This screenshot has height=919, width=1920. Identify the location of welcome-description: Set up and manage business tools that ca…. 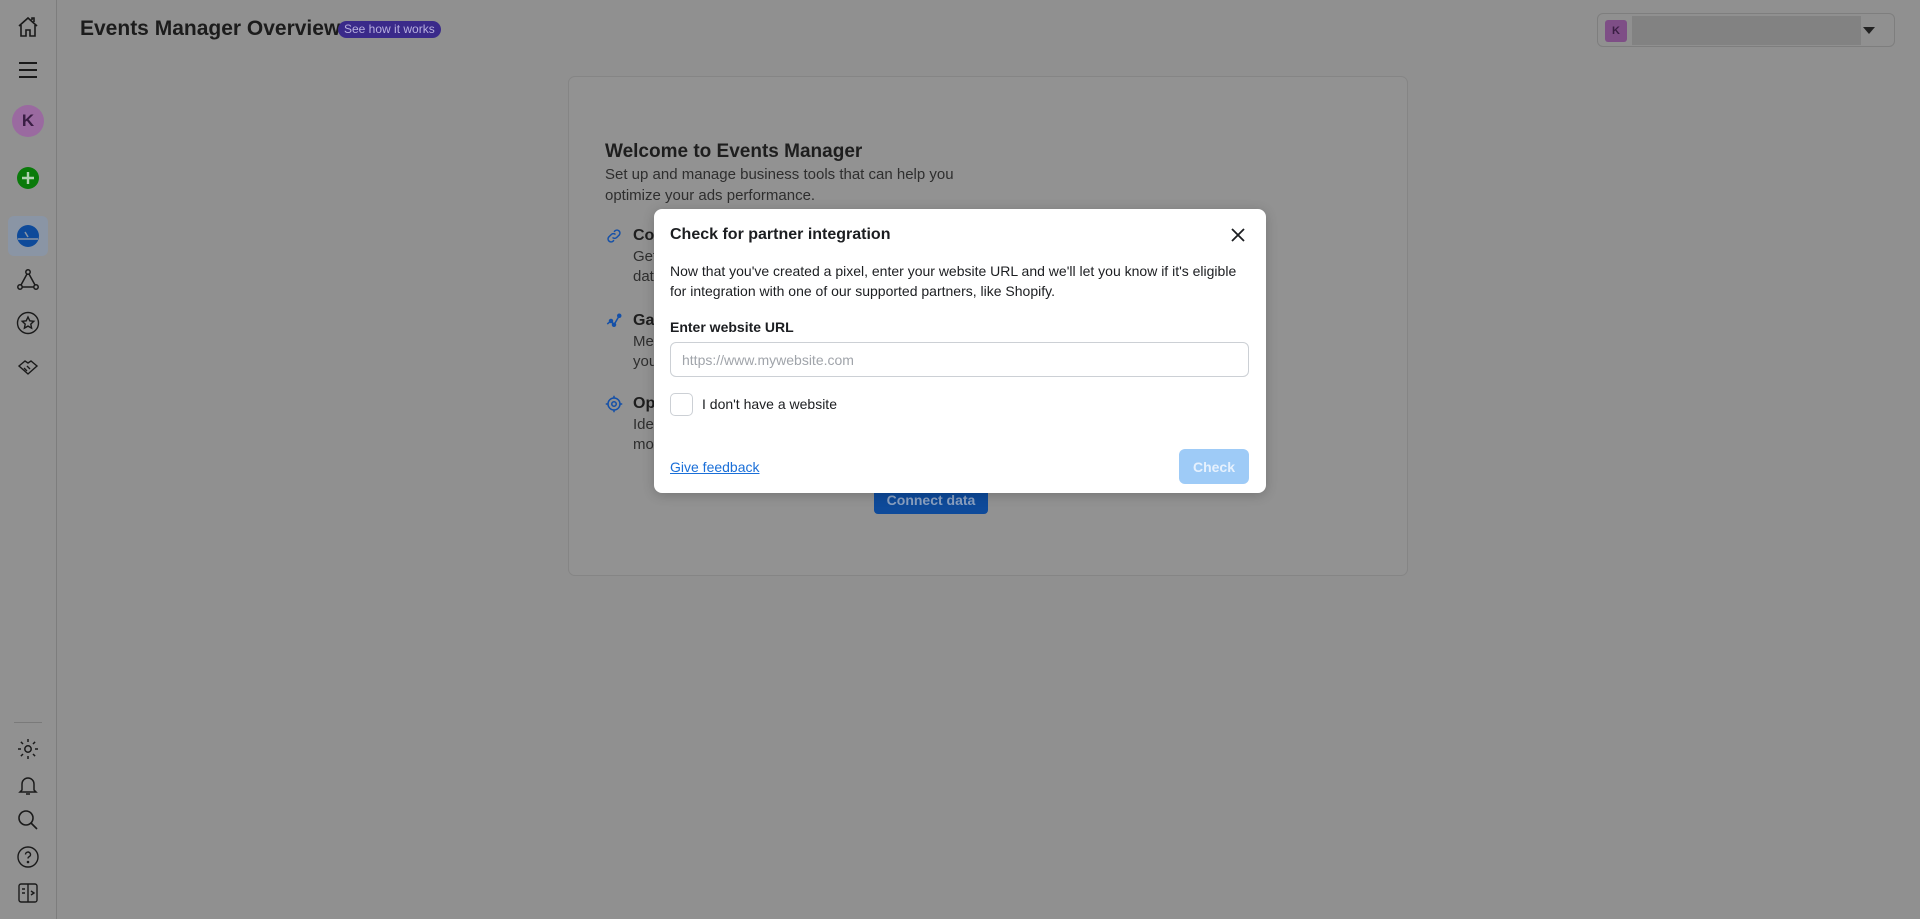
(779, 185).